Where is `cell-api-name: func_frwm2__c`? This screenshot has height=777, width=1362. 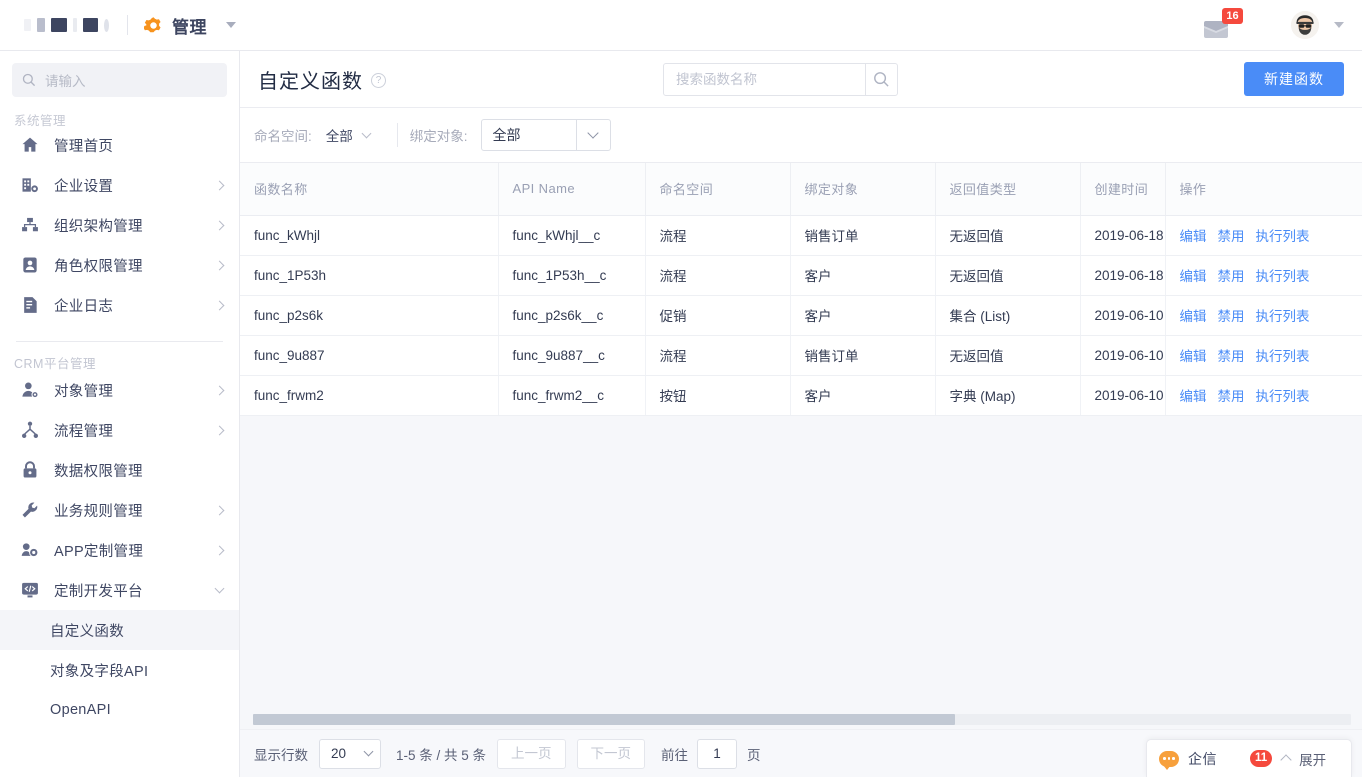 cell-api-name: func_frwm2__c is located at coordinates (572, 395).